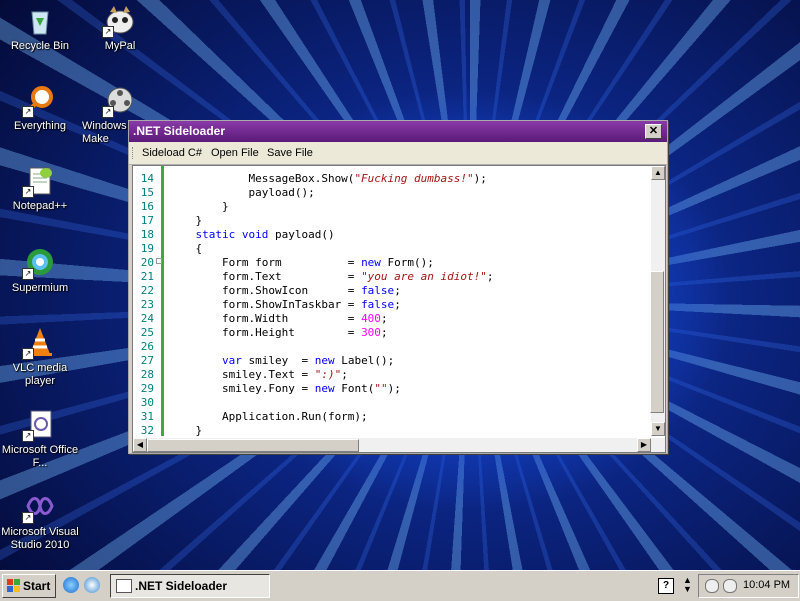  Describe the element at coordinates (658, 429) in the screenshot. I see `scroll-down-icon: ▼` at that location.